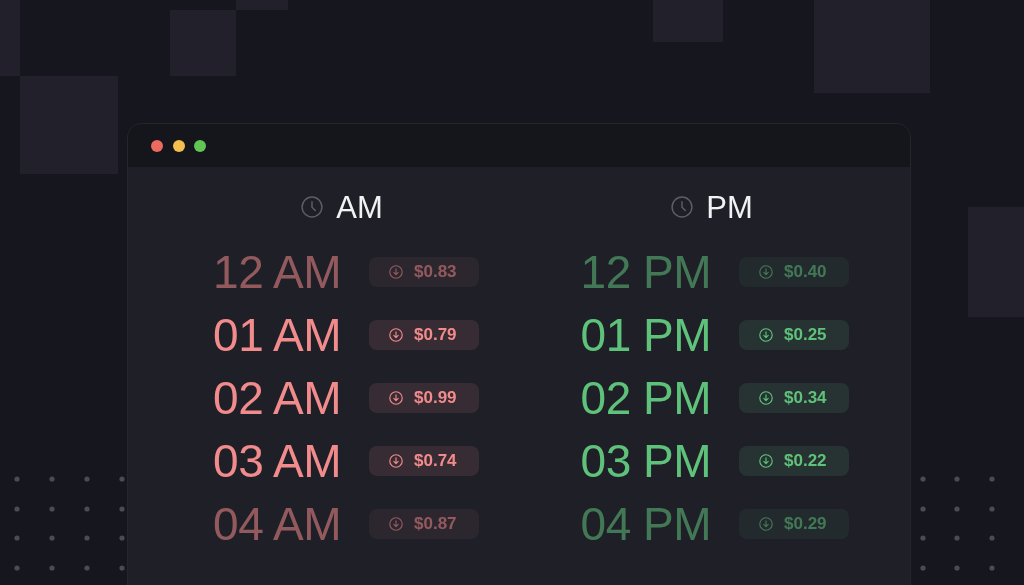 The width and height of the screenshot is (1024, 585). Describe the element at coordinates (805, 397) in the screenshot. I see `price-text: $0.34` at that location.